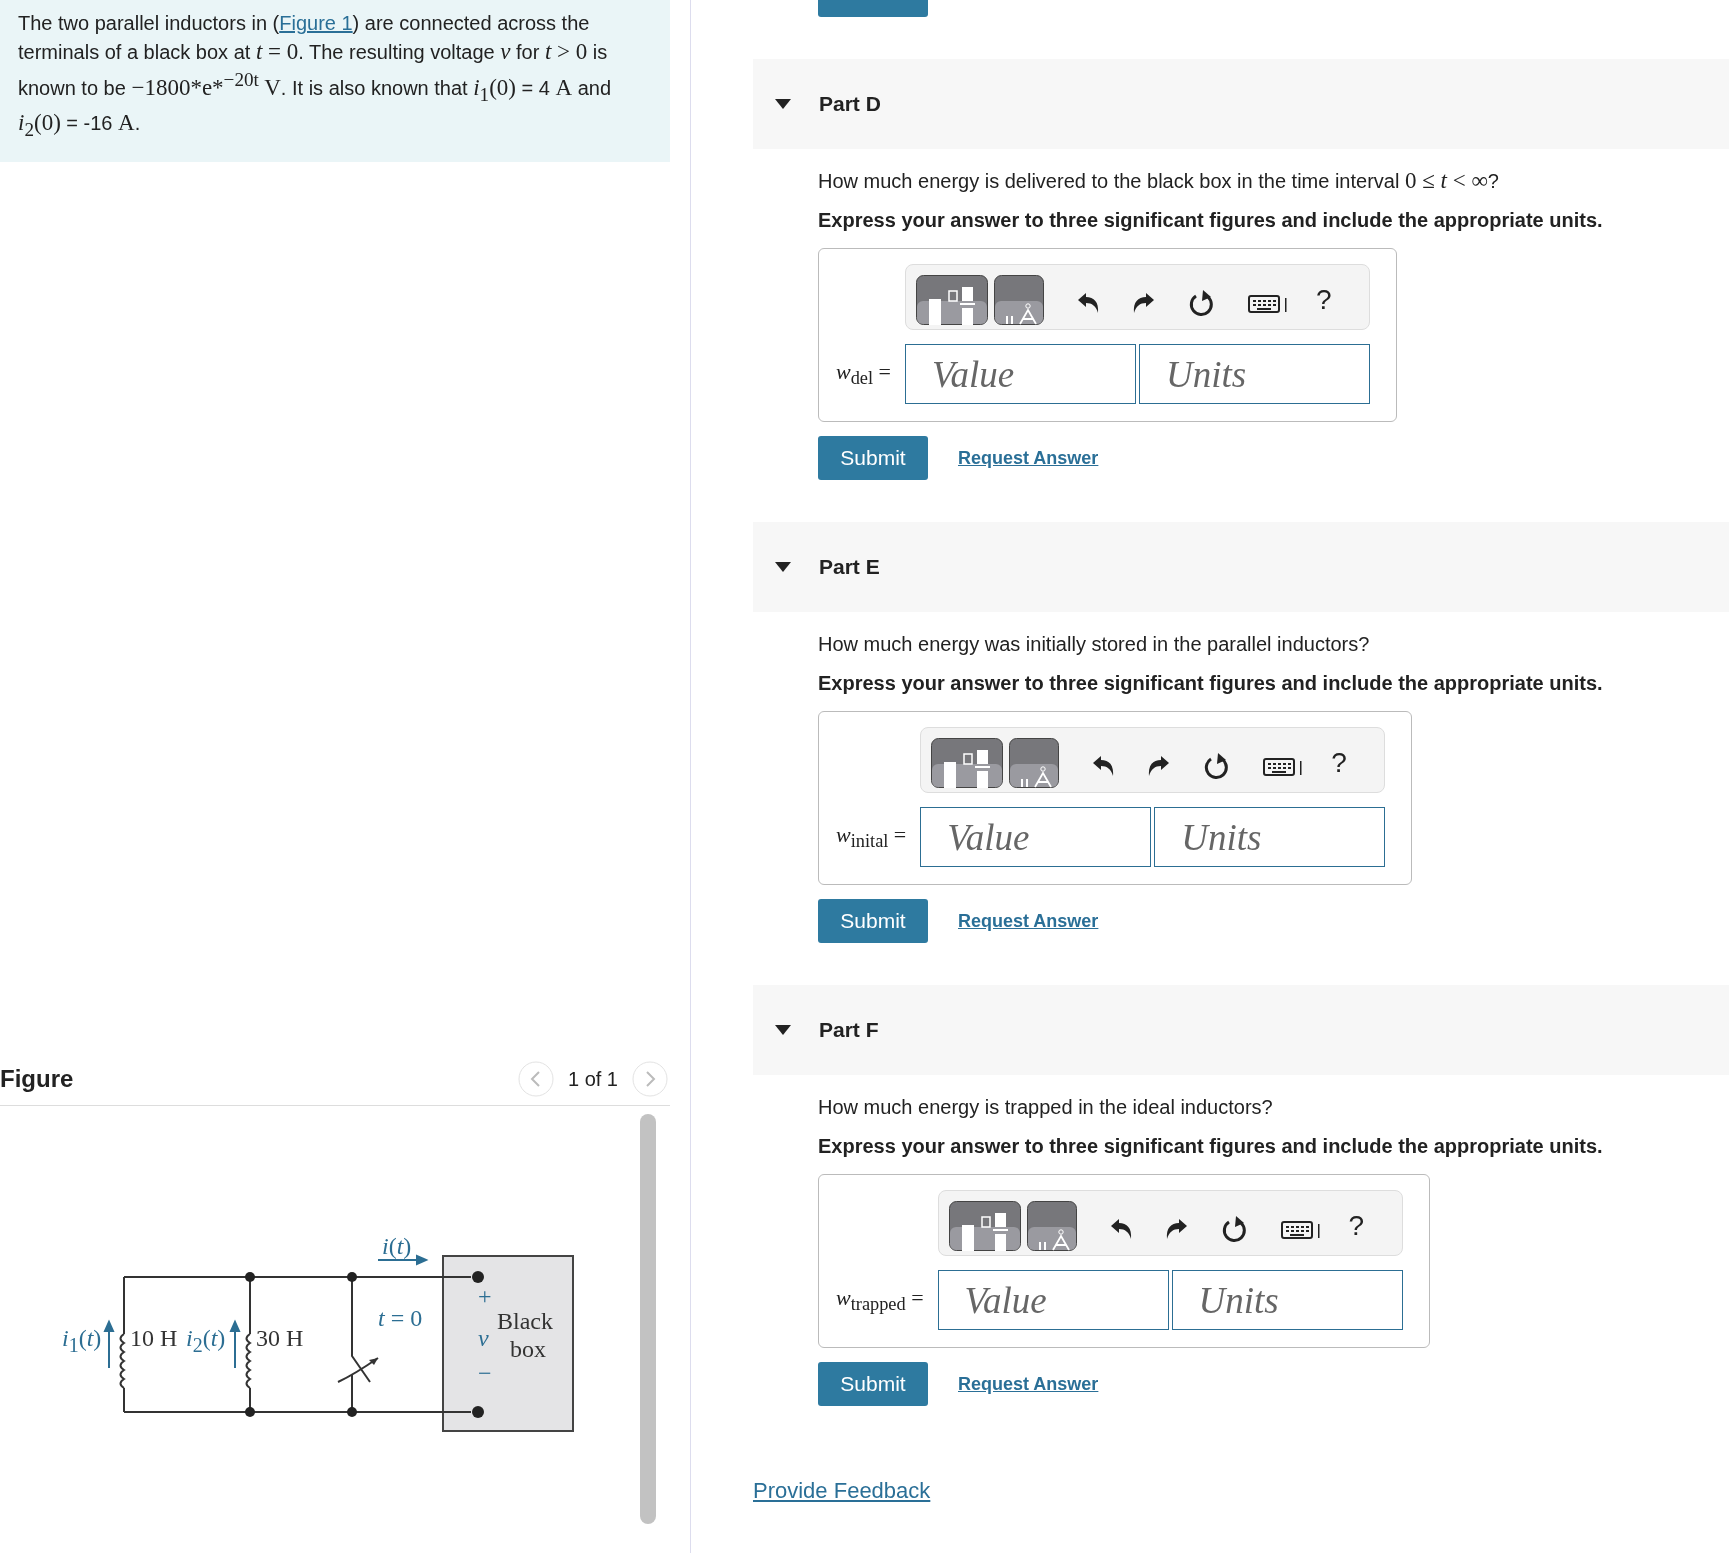 This screenshot has height=1553, width=1729. What do you see at coordinates (525, 1321) in the screenshot?
I see `circuit-label: Black` at bounding box center [525, 1321].